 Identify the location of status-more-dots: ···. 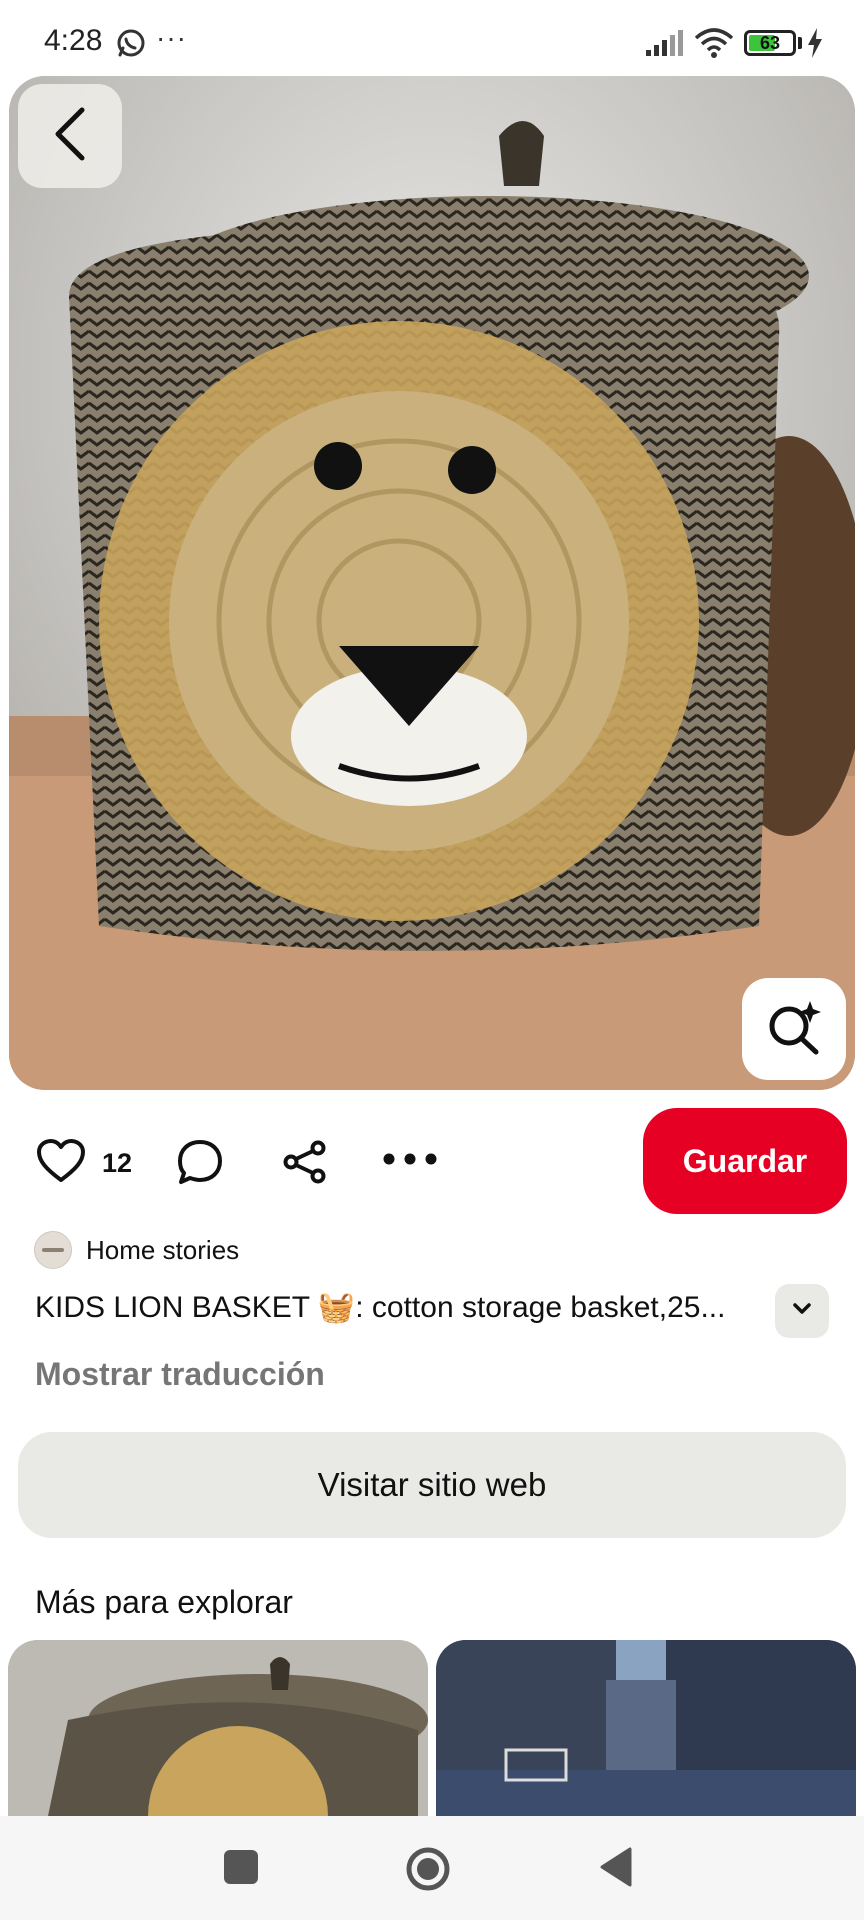
(171, 37).